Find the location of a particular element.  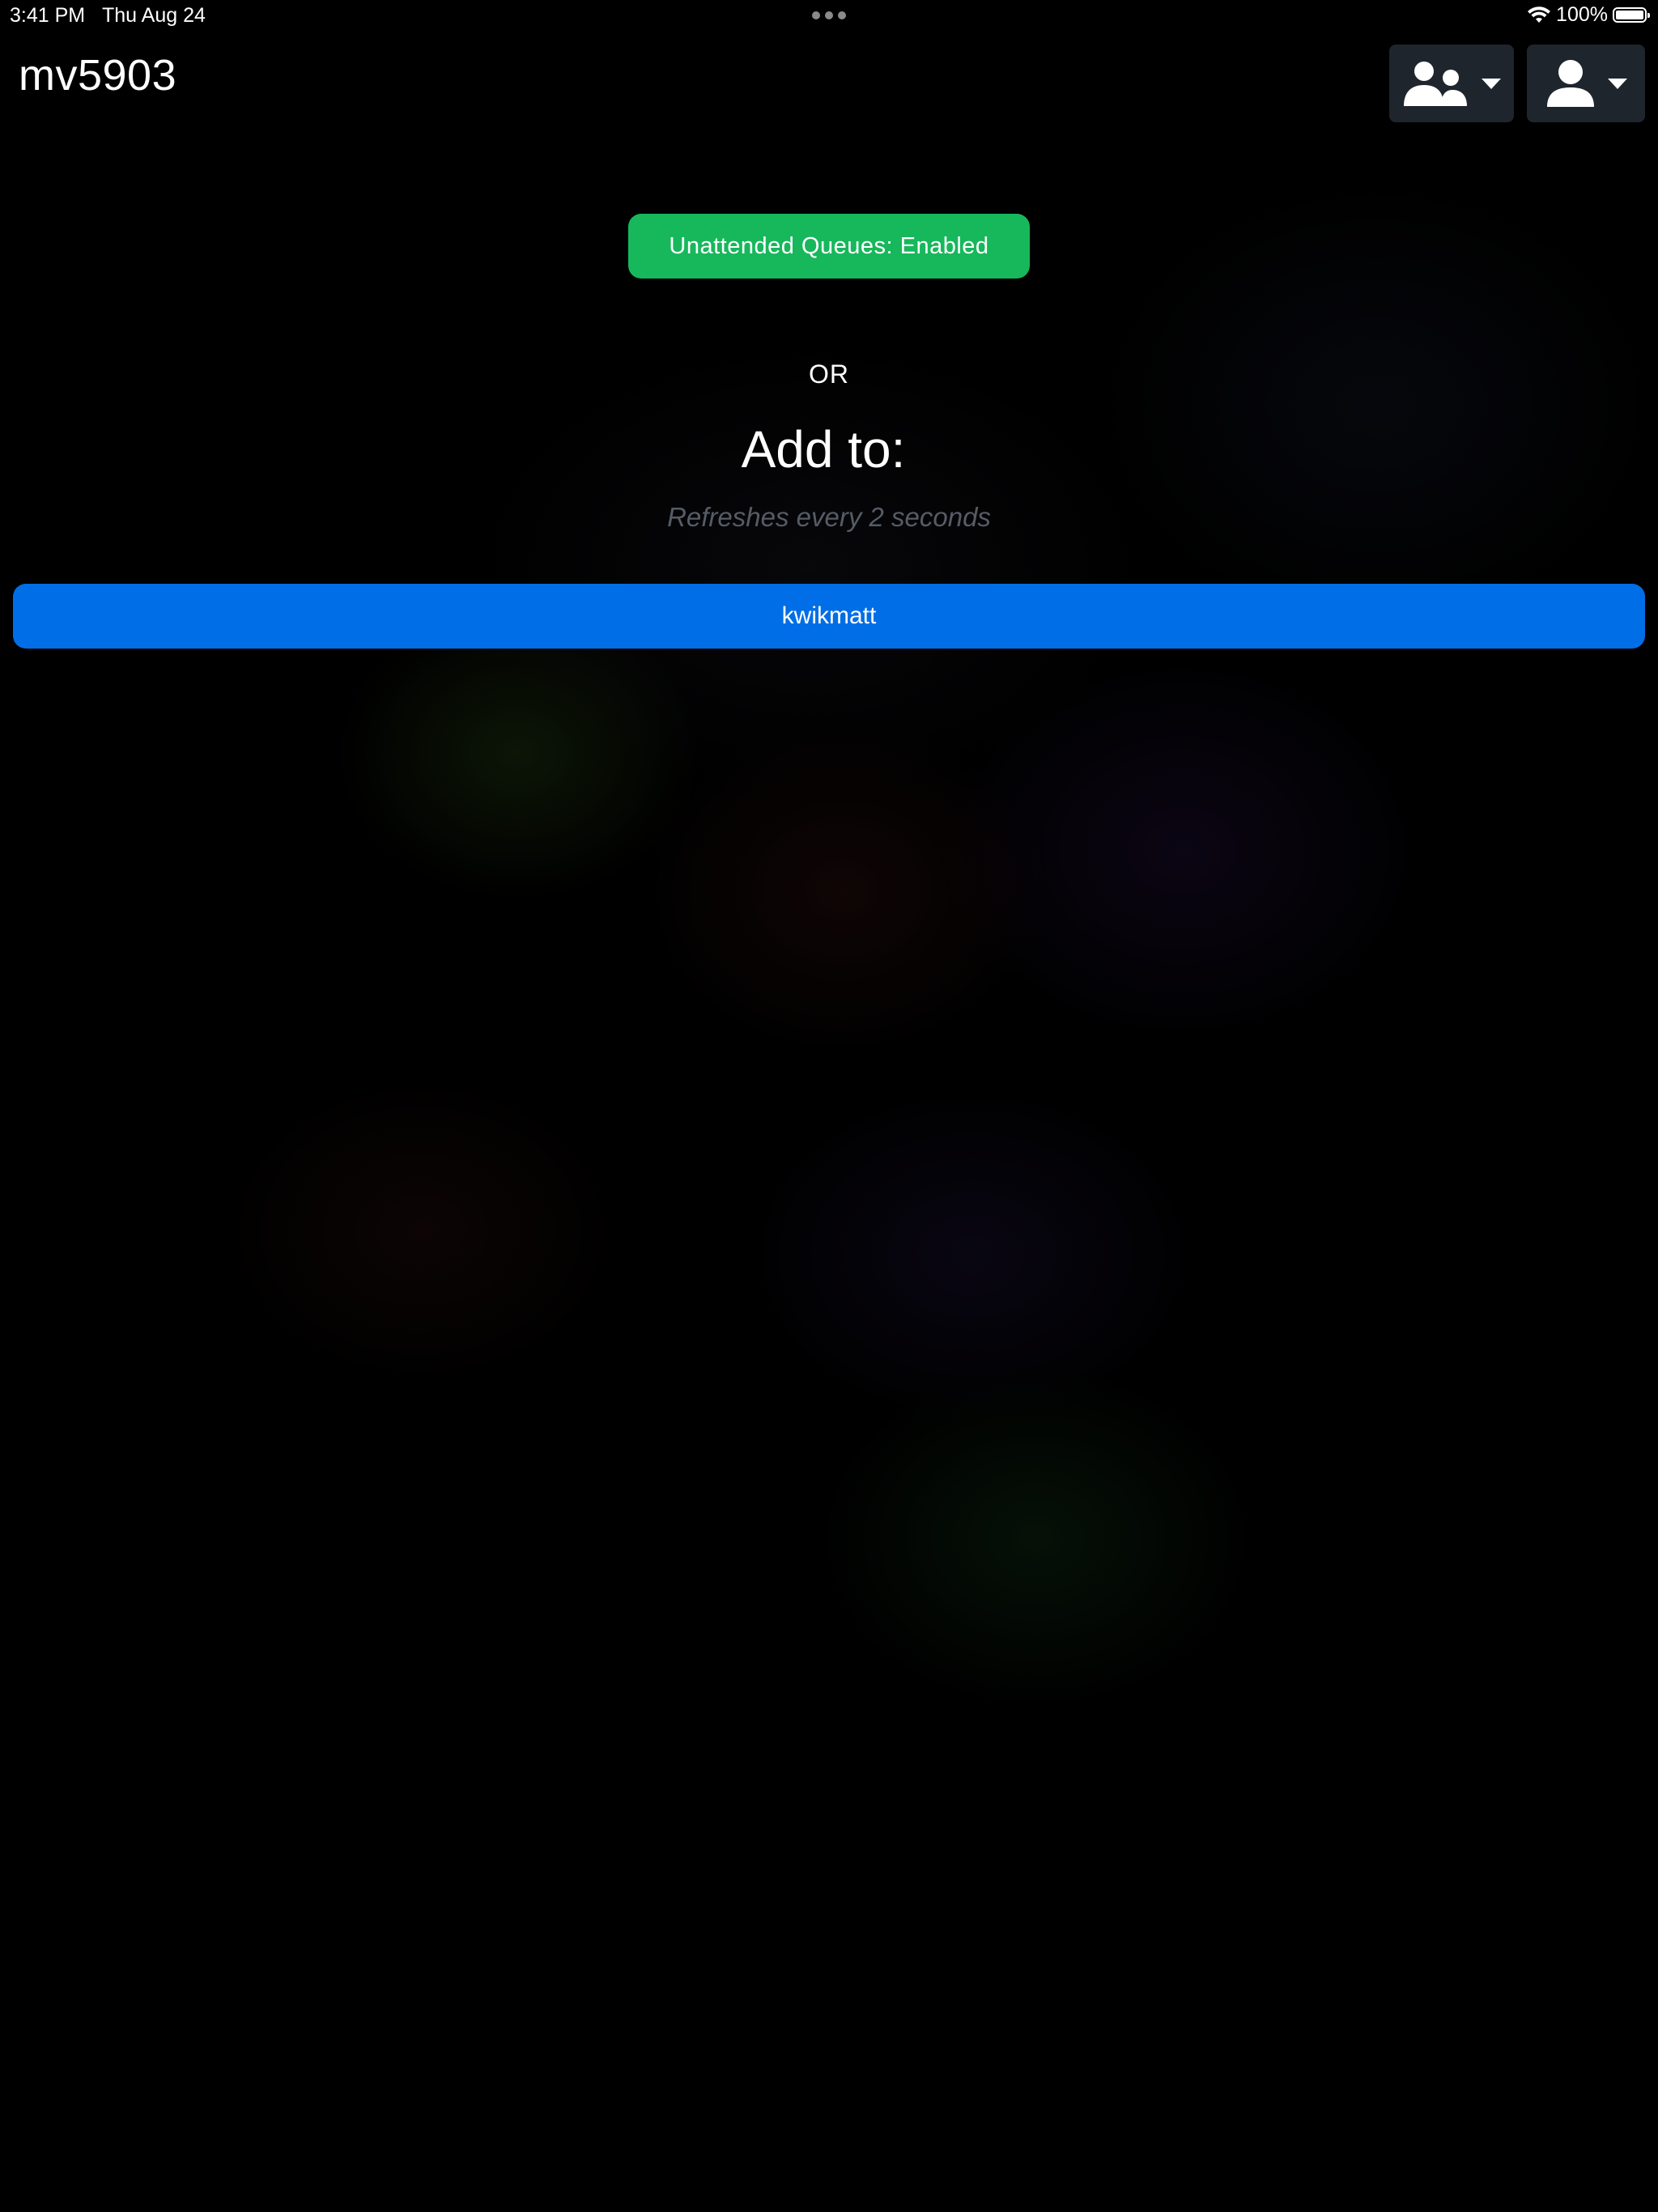

user-menu-button is located at coordinates (1586, 84).